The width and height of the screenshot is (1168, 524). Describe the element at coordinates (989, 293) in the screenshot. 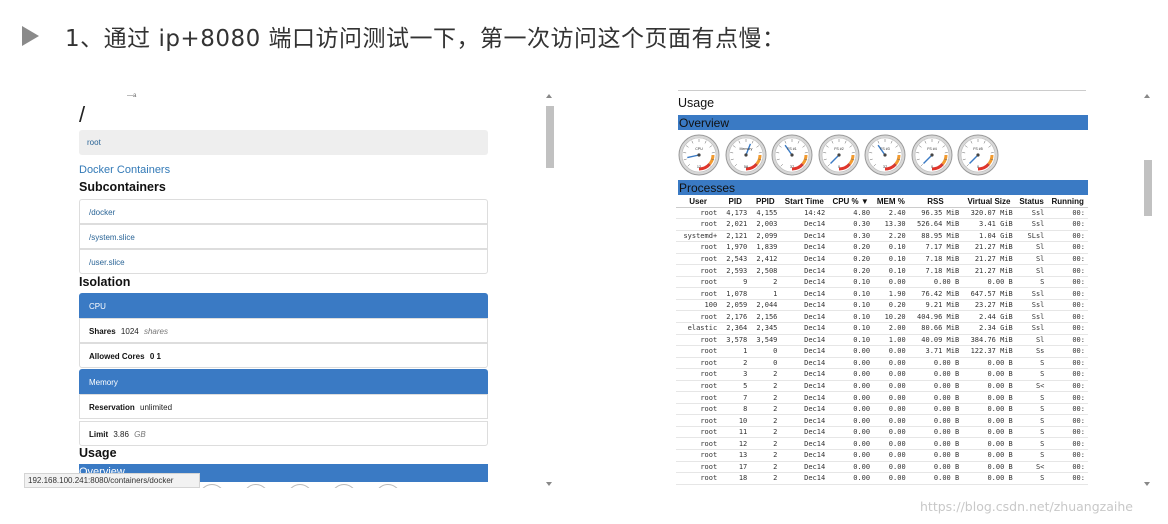

I see `table-cell: 647.57 MiB` at that location.